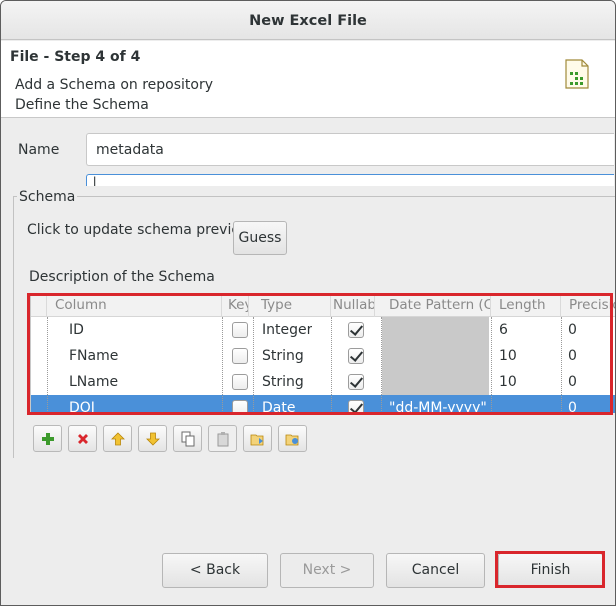 Image resolution: width=616 pixels, height=606 pixels. What do you see at coordinates (353, 305) in the screenshot?
I see `header-nullable: Nullable` at bounding box center [353, 305].